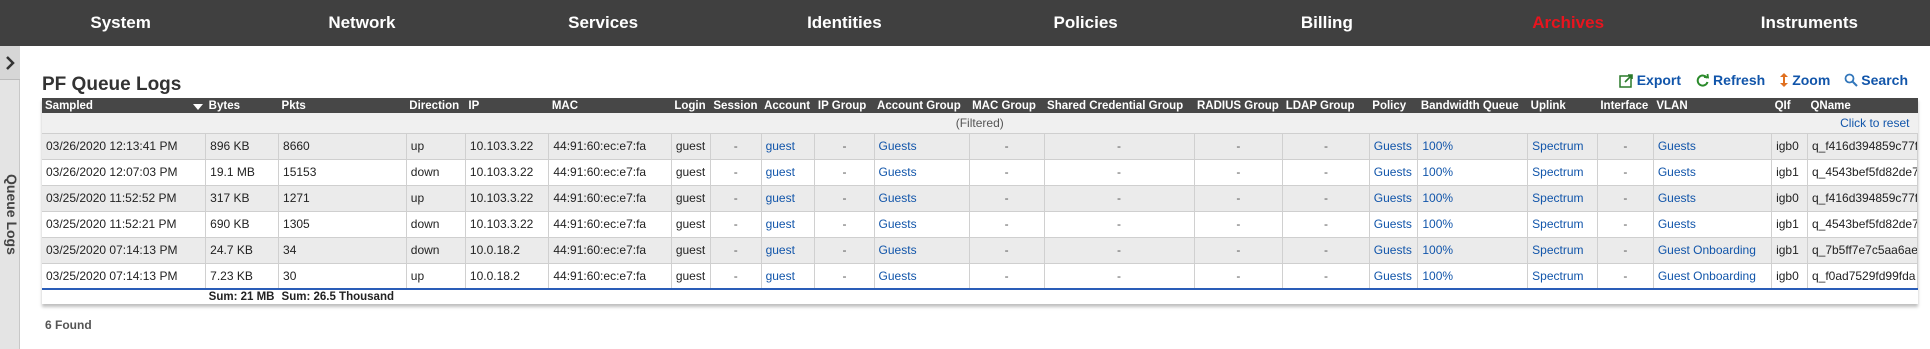  Describe the element at coordinates (1712, 105) in the screenshot. I see `column-header-vlan: VLAN` at that location.